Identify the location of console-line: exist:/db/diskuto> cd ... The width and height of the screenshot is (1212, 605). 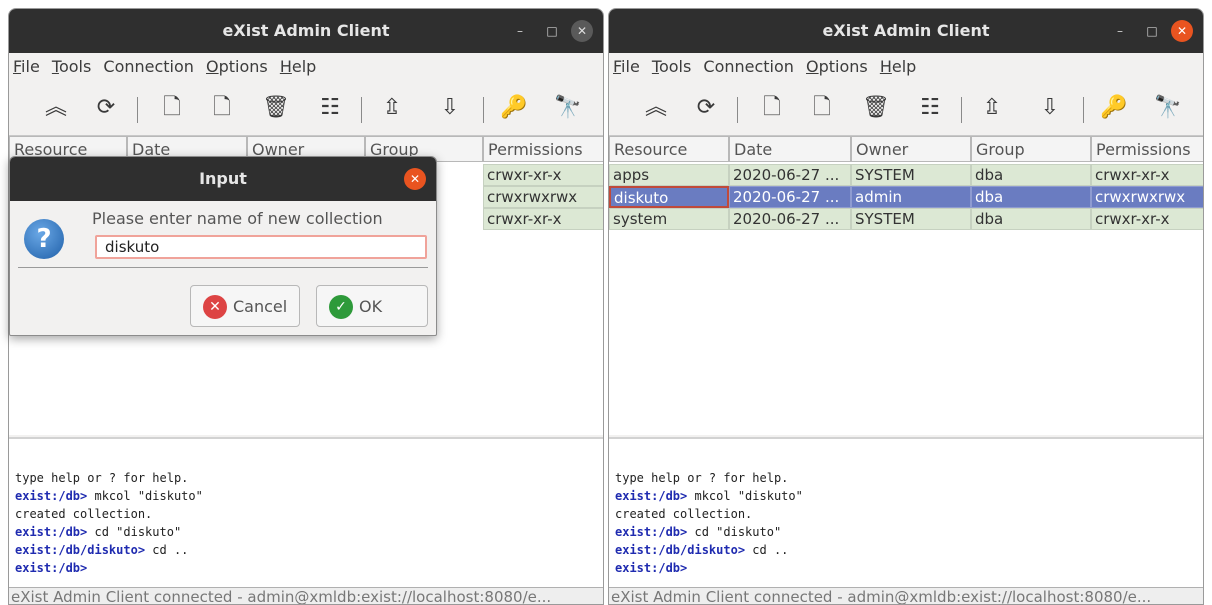
(702, 550).